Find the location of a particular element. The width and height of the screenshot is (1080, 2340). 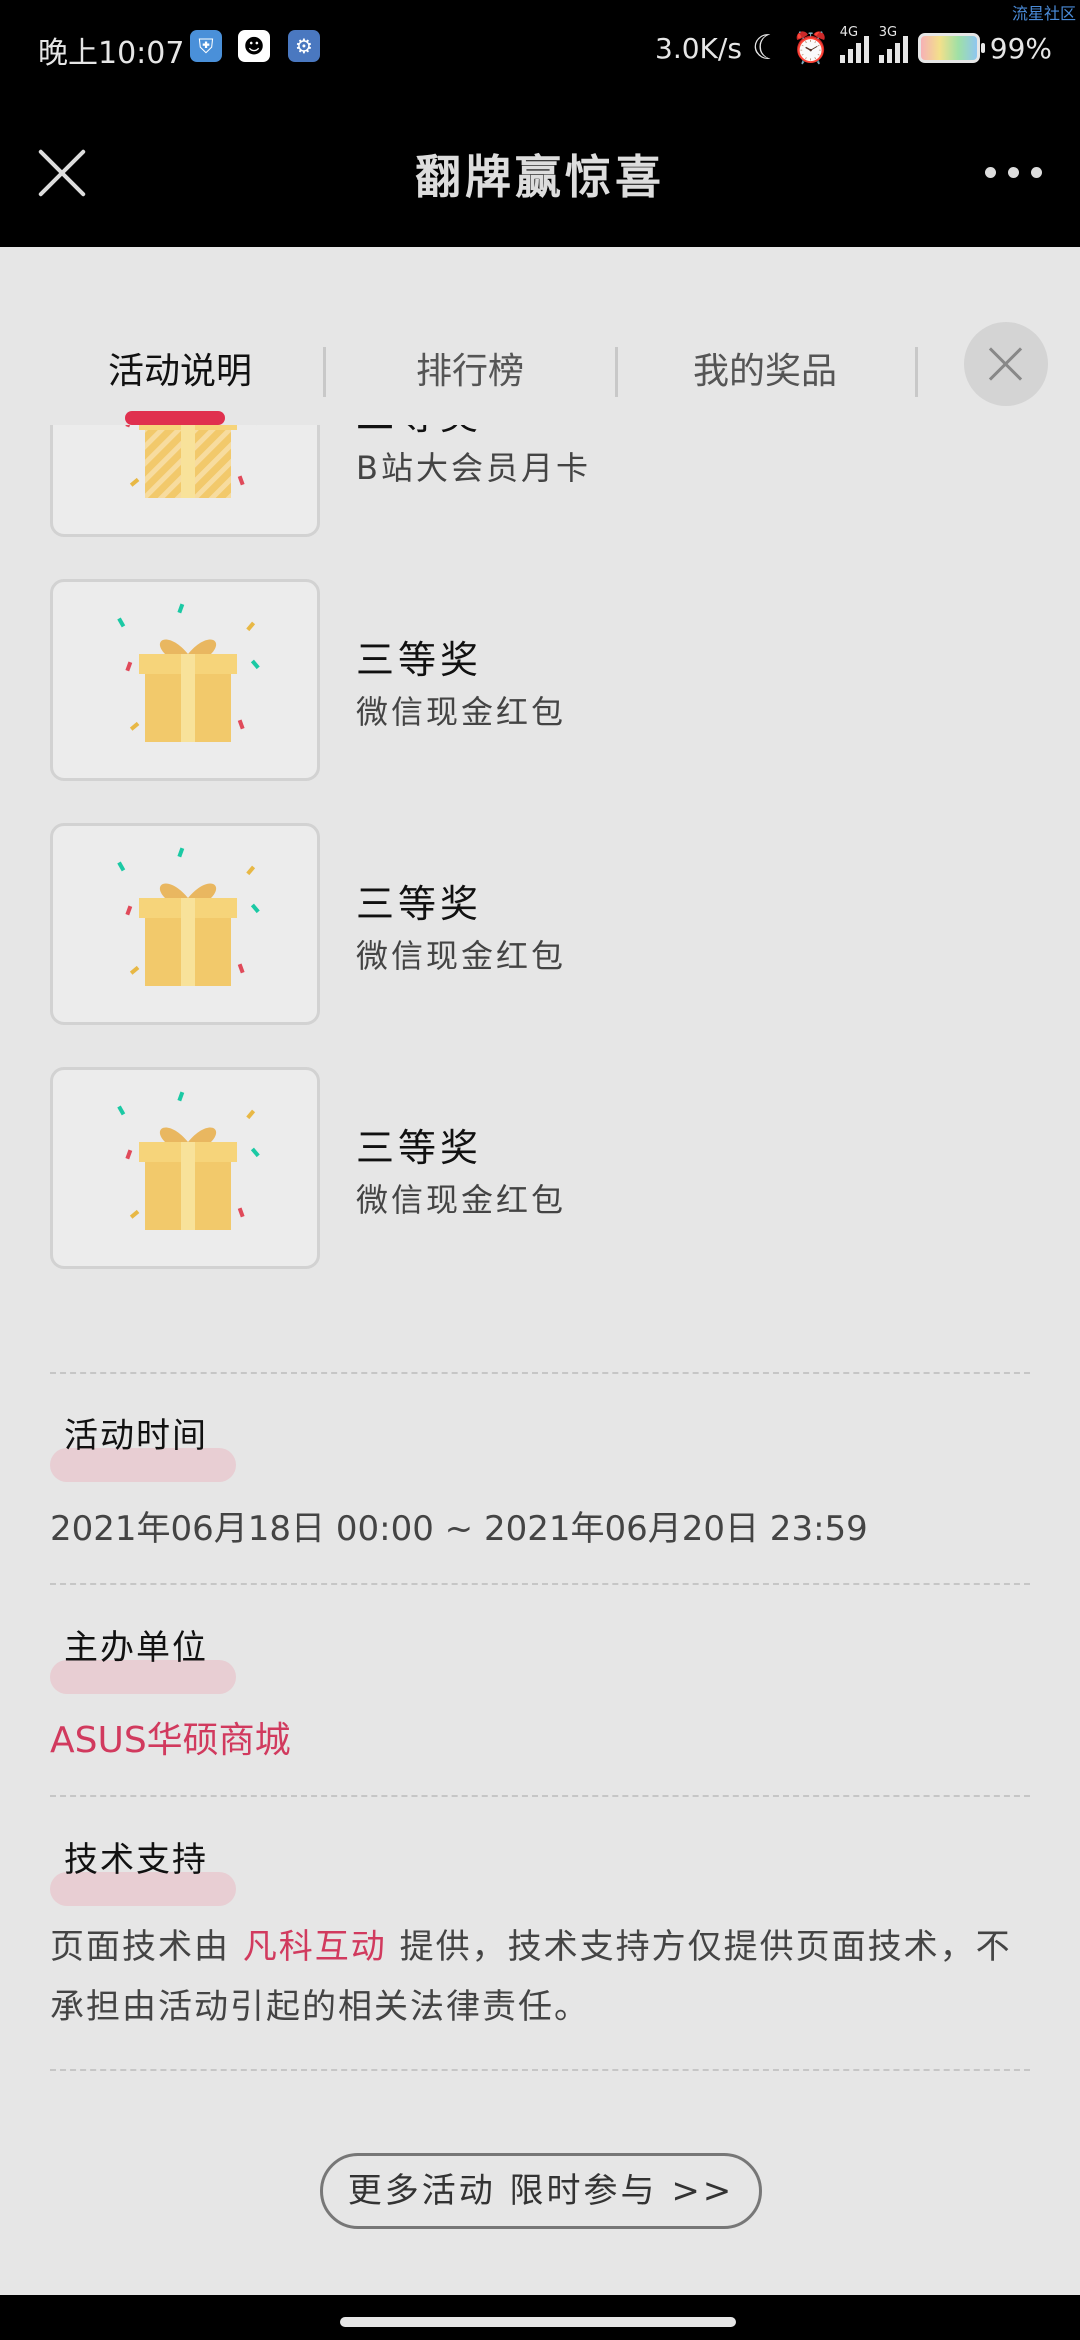

signal-4g-icon: 4G is located at coordinates (854, 44).